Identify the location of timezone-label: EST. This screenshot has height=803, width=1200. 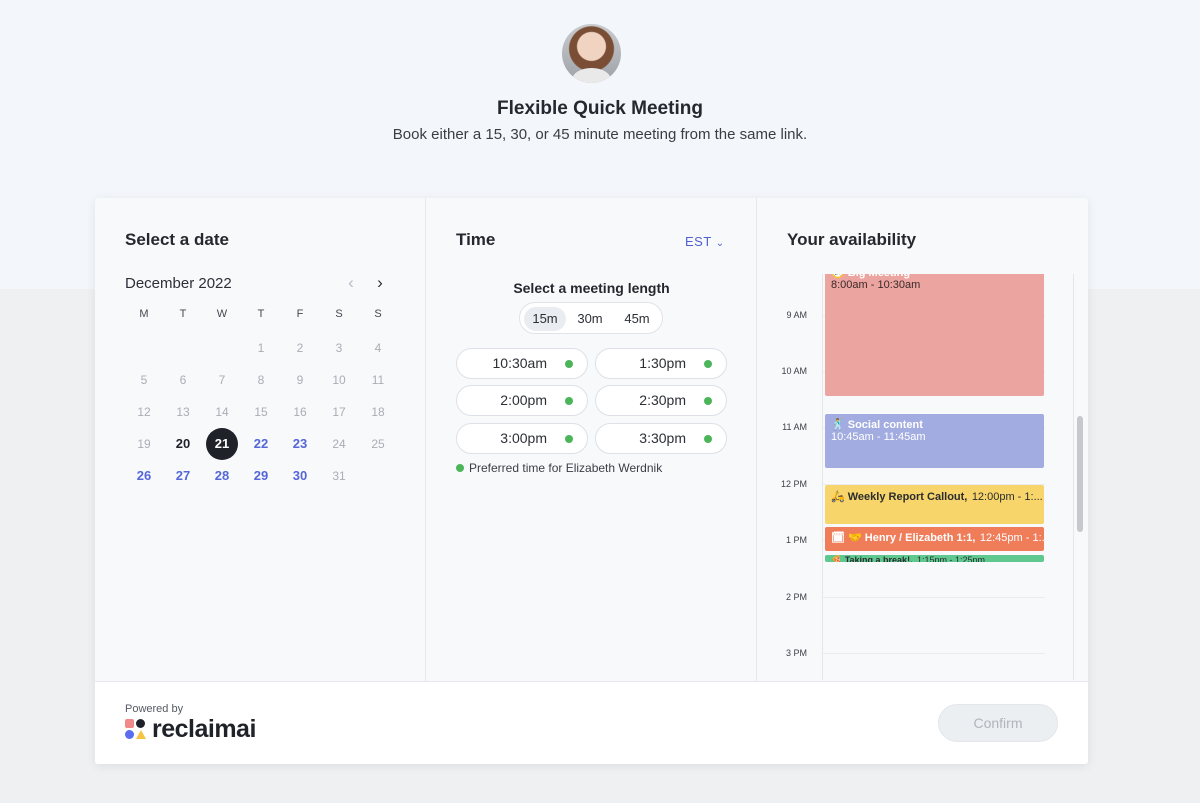
(698, 241).